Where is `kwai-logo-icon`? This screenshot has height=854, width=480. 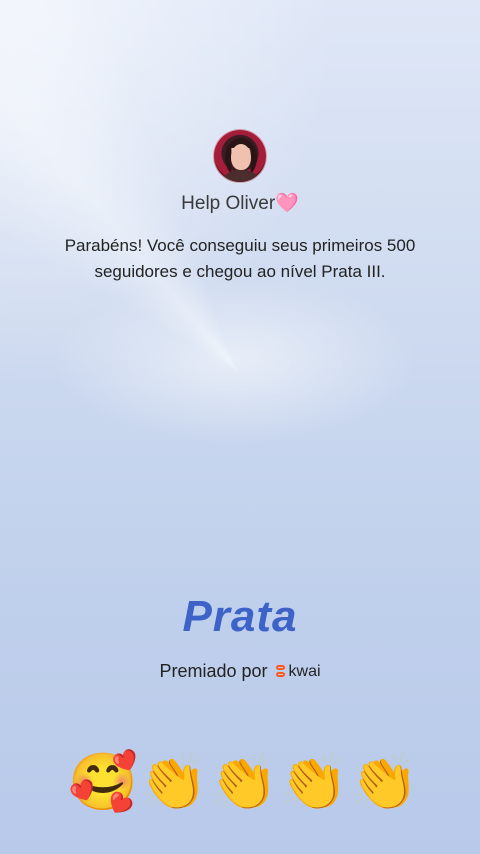 kwai-logo-icon is located at coordinates (281, 672).